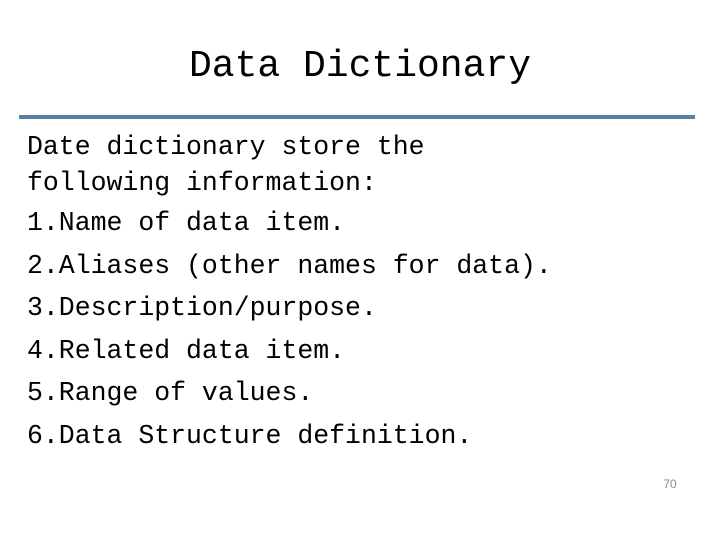 This screenshot has width=720, height=540. What do you see at coordinates (250, 435) in the screenshot?
I see `list-item: 6.Data Structure definition.` at bounding box center [250, 435].